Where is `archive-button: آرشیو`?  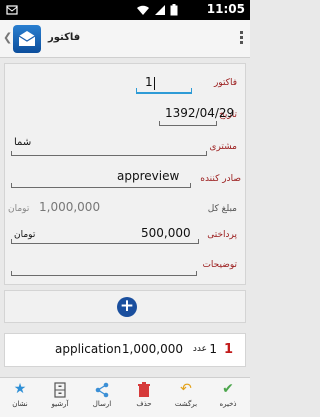 archive-button: آرشیو is located at coordinates (60, 398).